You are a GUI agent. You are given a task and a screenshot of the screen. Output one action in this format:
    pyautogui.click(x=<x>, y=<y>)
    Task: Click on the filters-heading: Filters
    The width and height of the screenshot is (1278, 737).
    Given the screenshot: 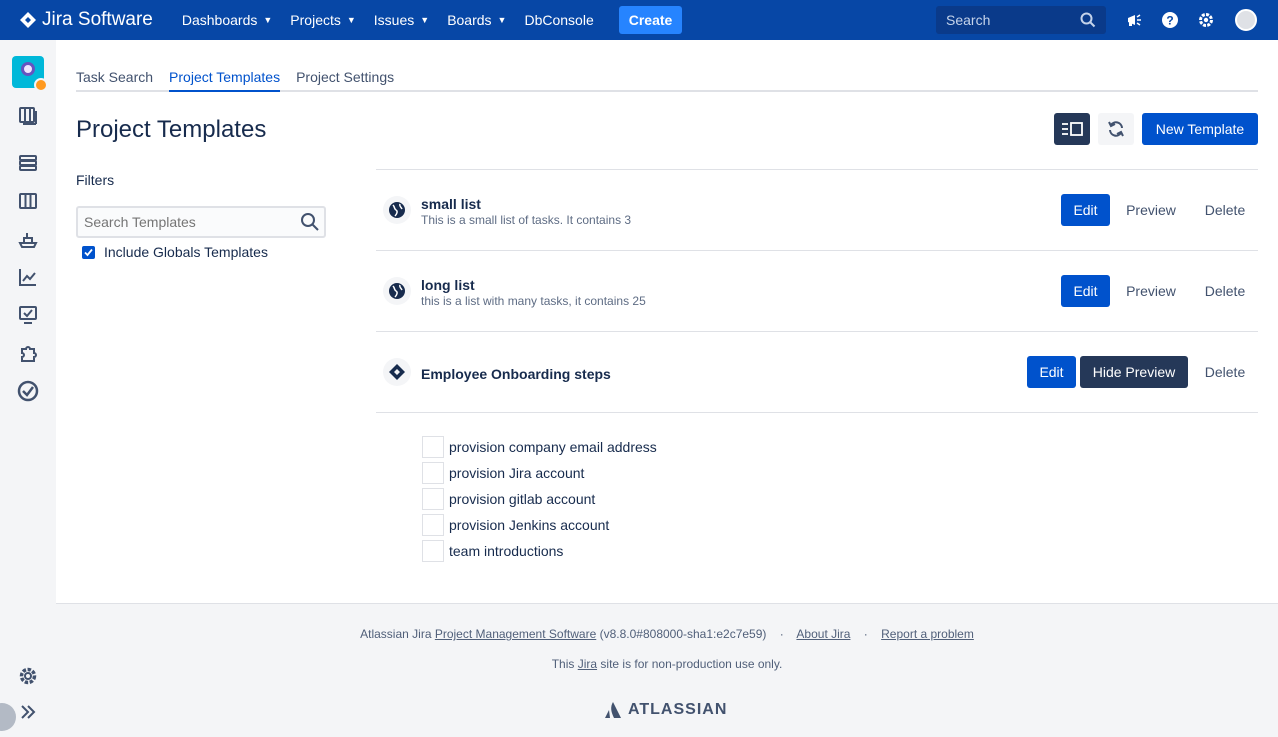 What is the action you would take?
    pyautogui.click(x=95, y=180)
    